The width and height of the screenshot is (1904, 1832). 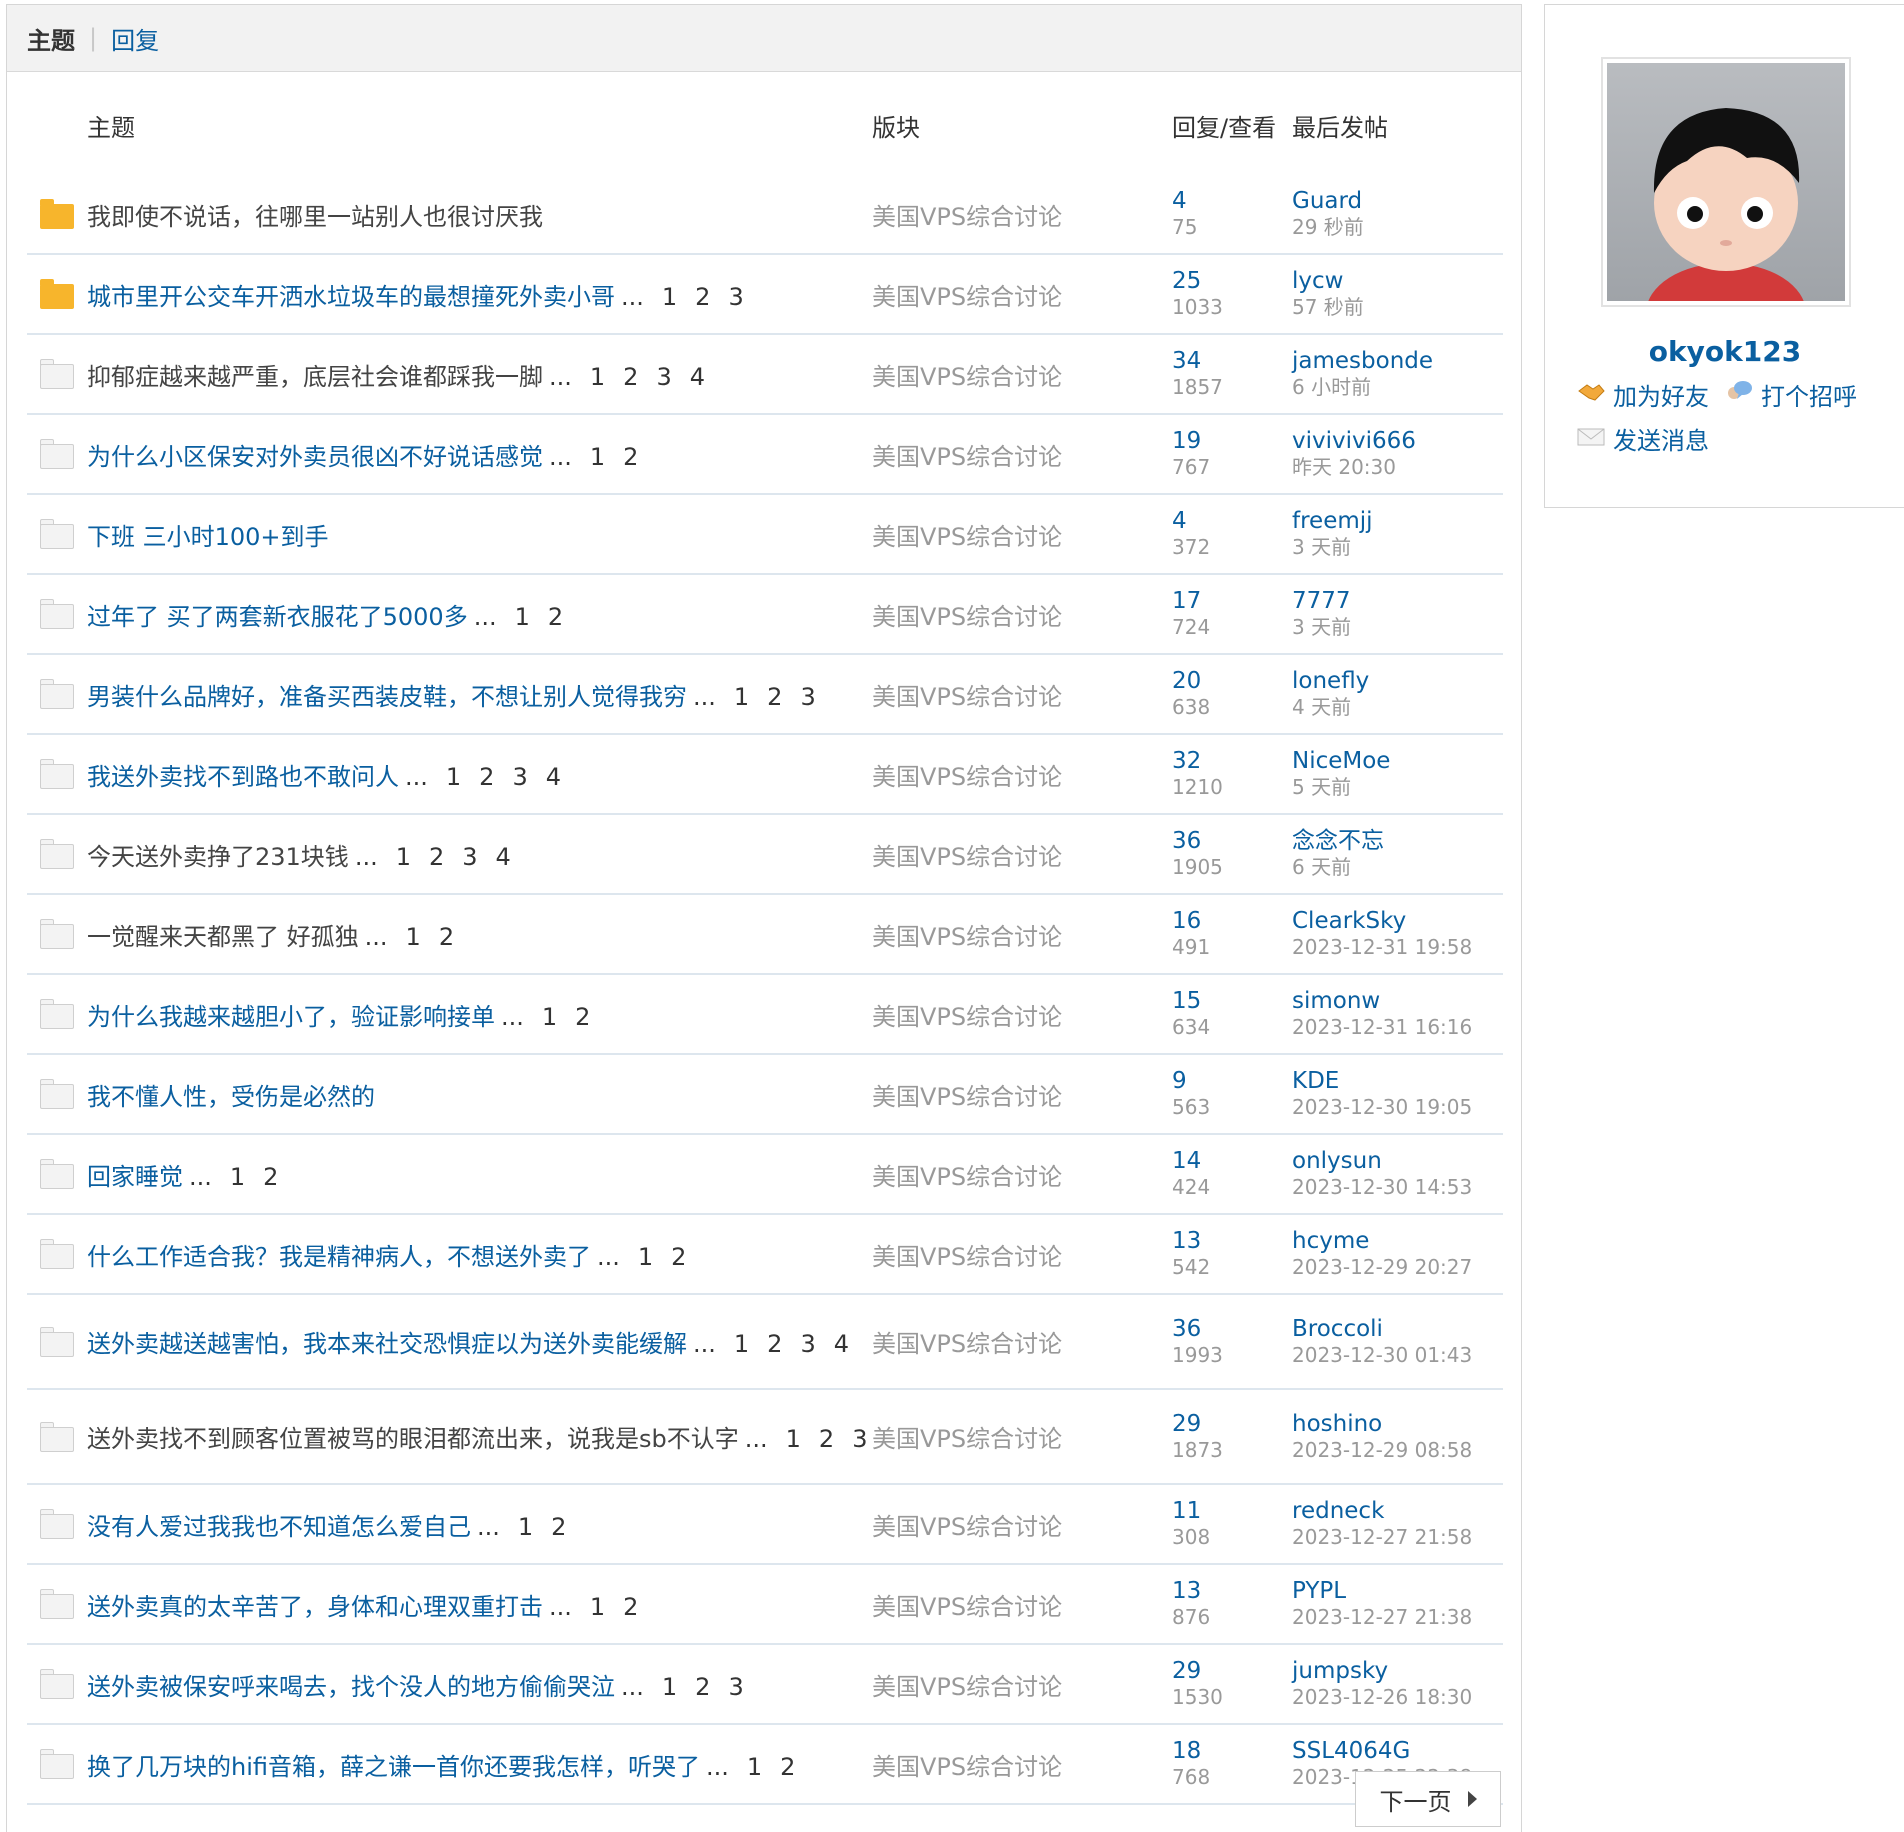 What do you see at coordinates (351, 297) in the screenshot?
I see `thread-title-link: 城市里开公交车开洒水垃圾车的最想撞死外卖小哥` at bounding box center [351, 297].